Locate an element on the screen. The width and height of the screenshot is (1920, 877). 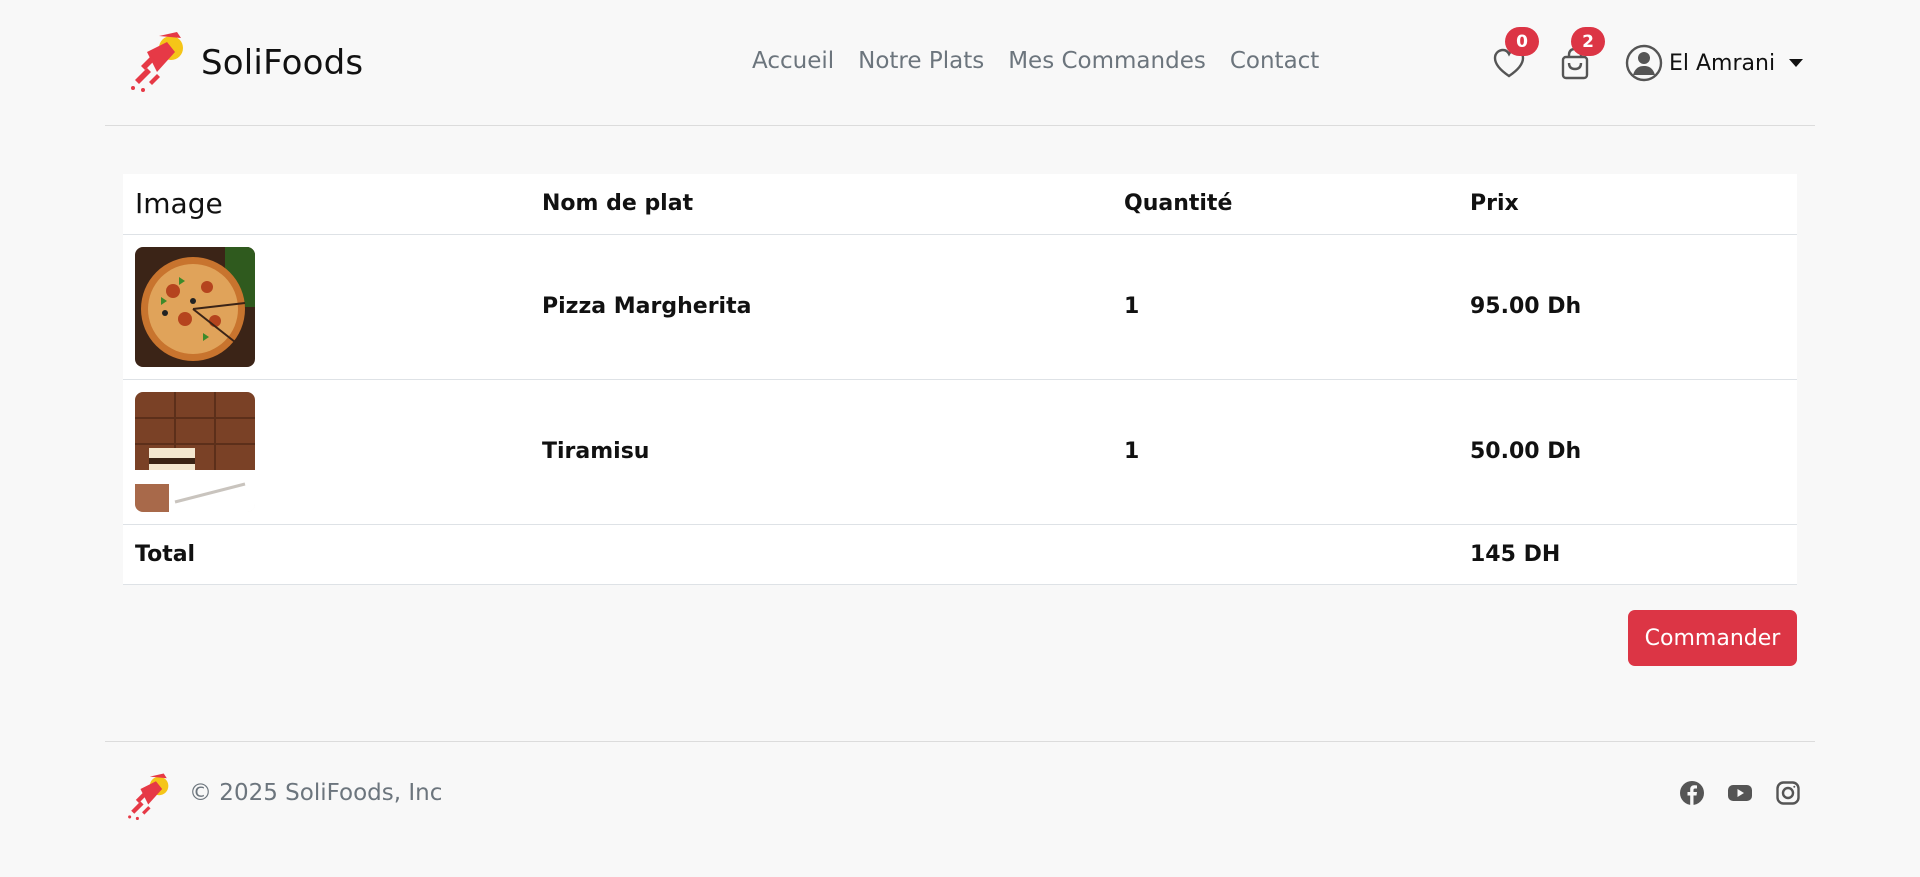
nav-item-mes-commandes: Mes Commandes is located at coordinates (1107, 61).